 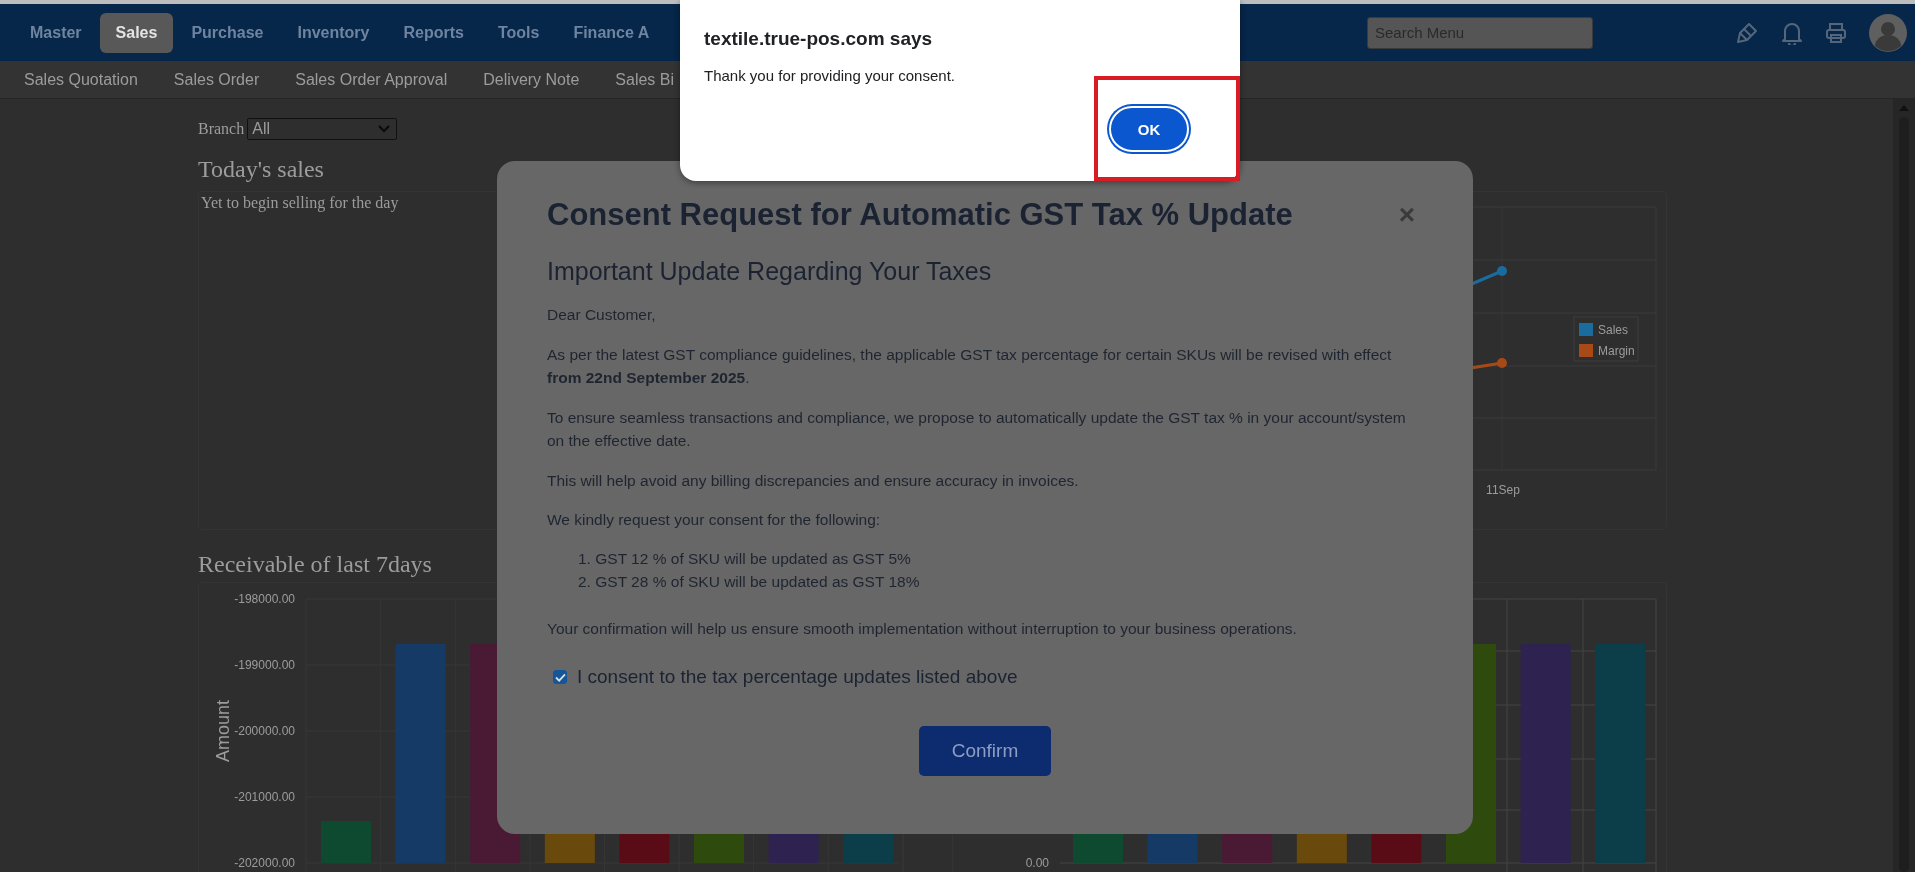 What do you see at coordinates (264, 665) in the screenshot?
I see `axis-tick-label: -199000.00` at bounding box center [264, 665].